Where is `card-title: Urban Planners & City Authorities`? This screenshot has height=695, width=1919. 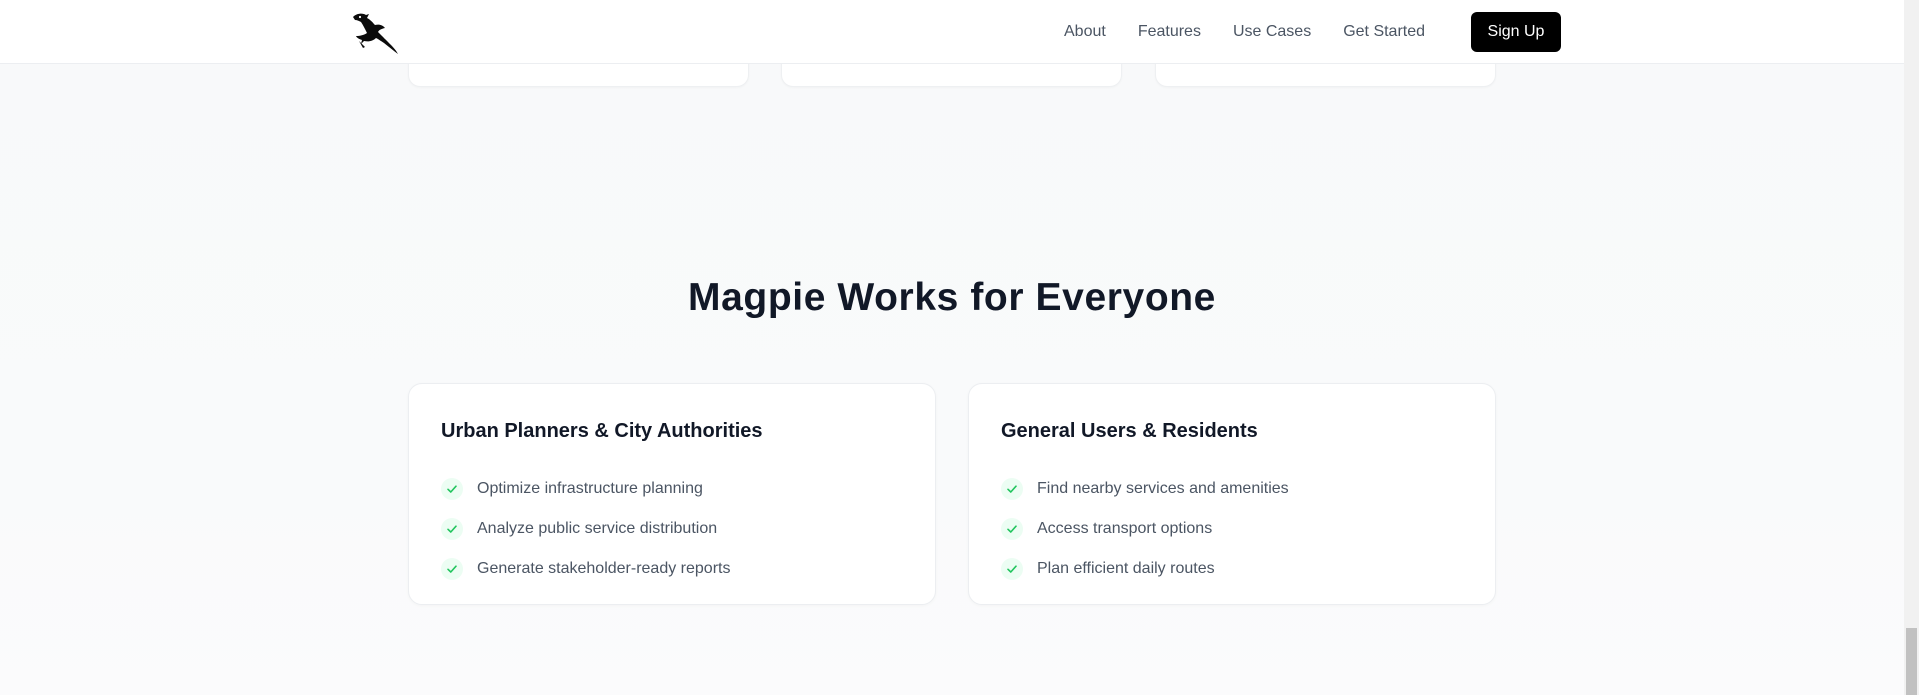 card-title: Urban Planners & City Authorities is located at coordinates (602, 431).